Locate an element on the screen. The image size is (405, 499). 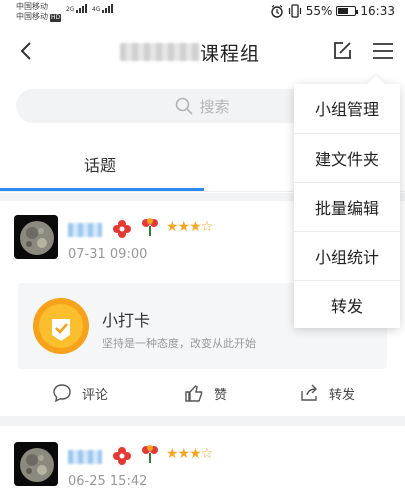
alarm-icon is located at coordinates (277, 11).